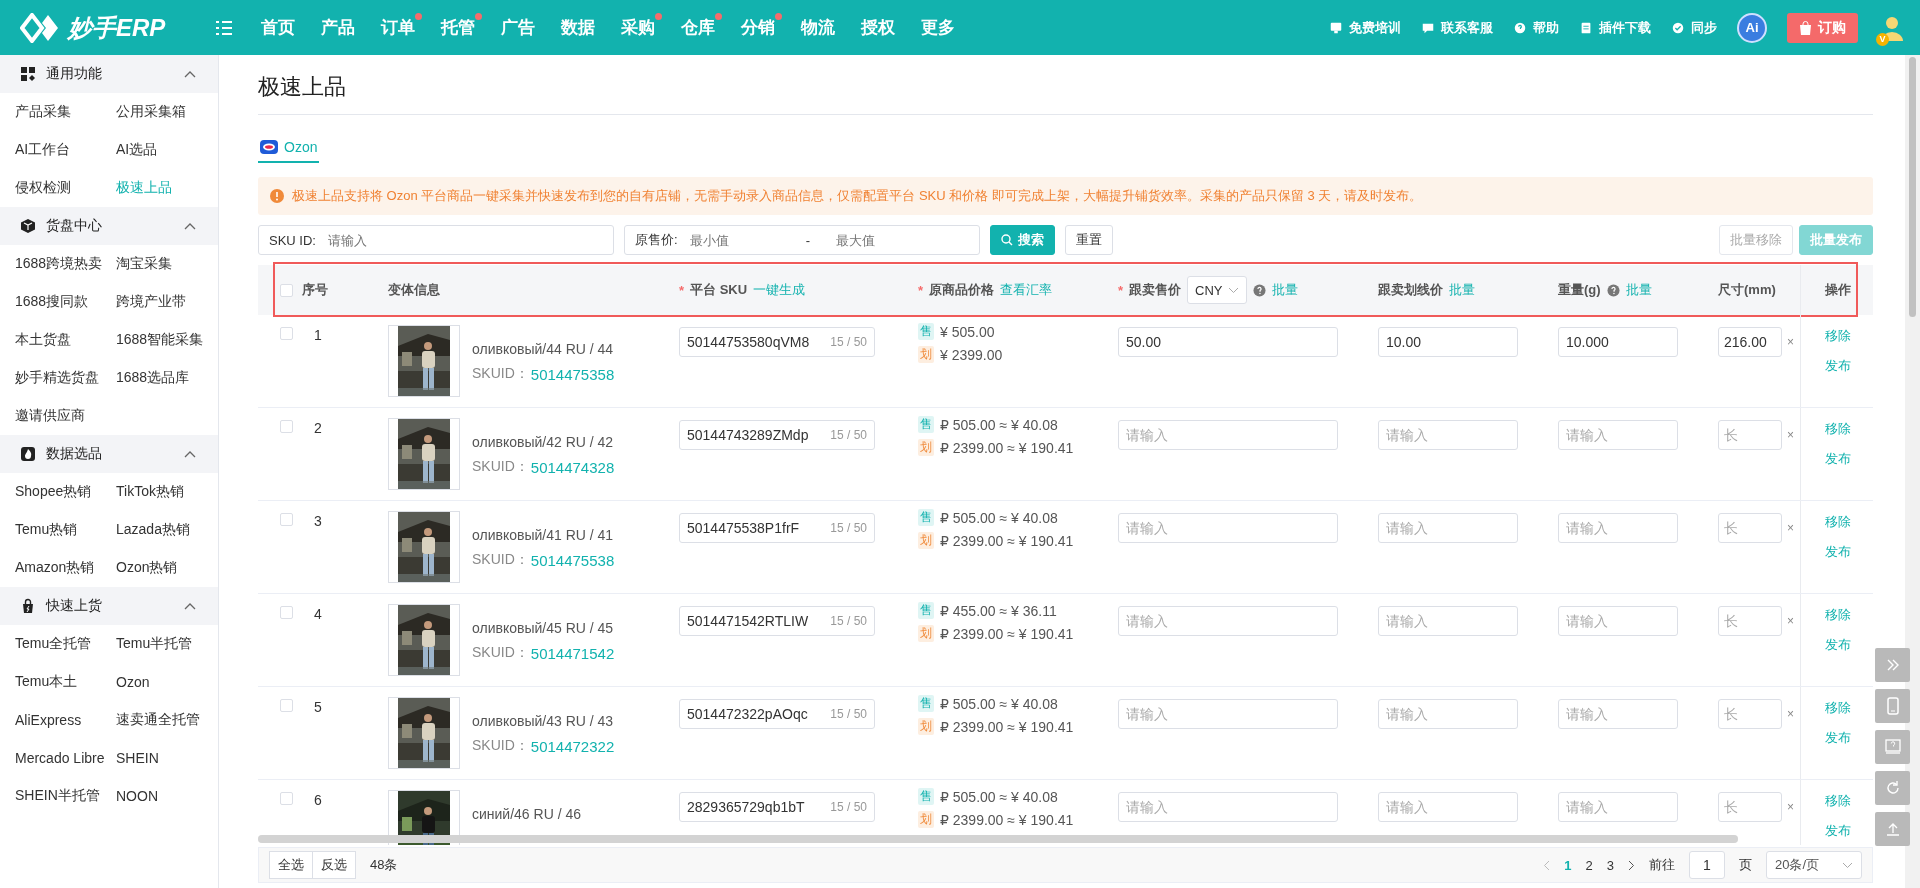 The height and width of the screenshot is (888, 1920). Describe the element at coordinates (318, 521) in the screenshot. I see `row-number: 3` at that location.